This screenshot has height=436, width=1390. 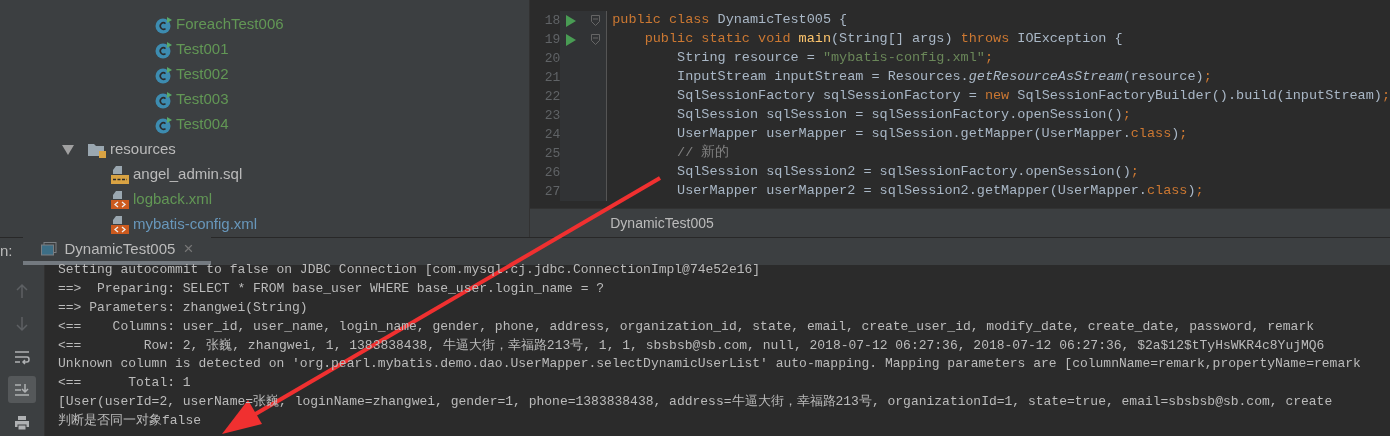 I want to click on line-number: 20, so click(x=552, y=58).